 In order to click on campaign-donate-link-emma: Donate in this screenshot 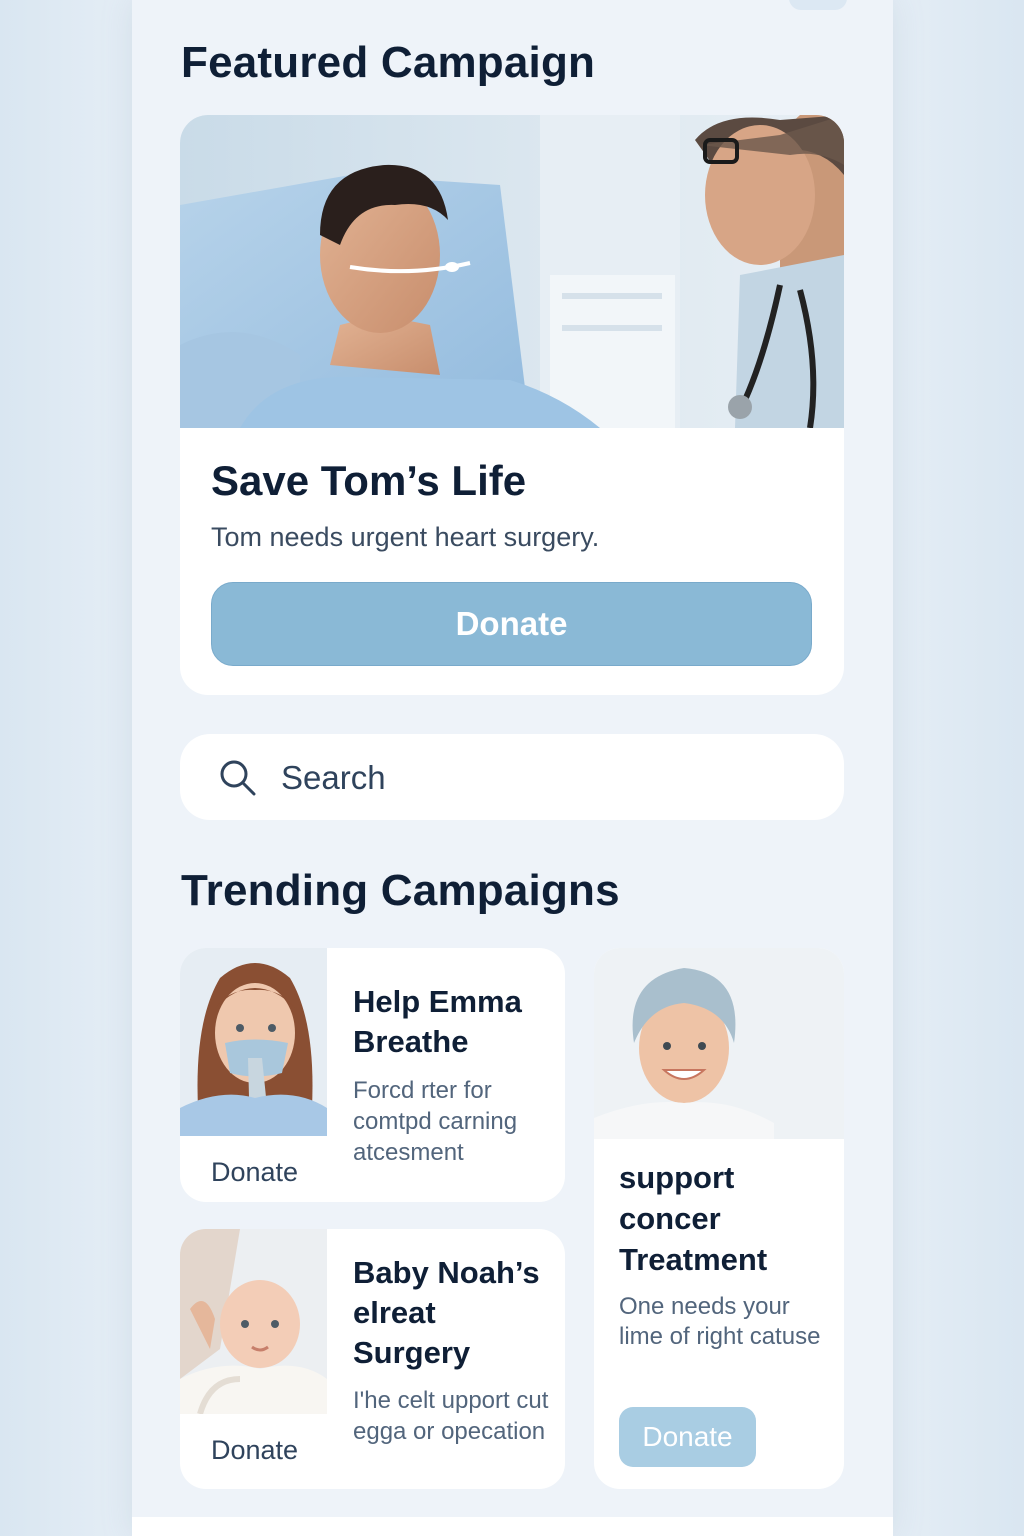, I will do `click(254, 1172)`.